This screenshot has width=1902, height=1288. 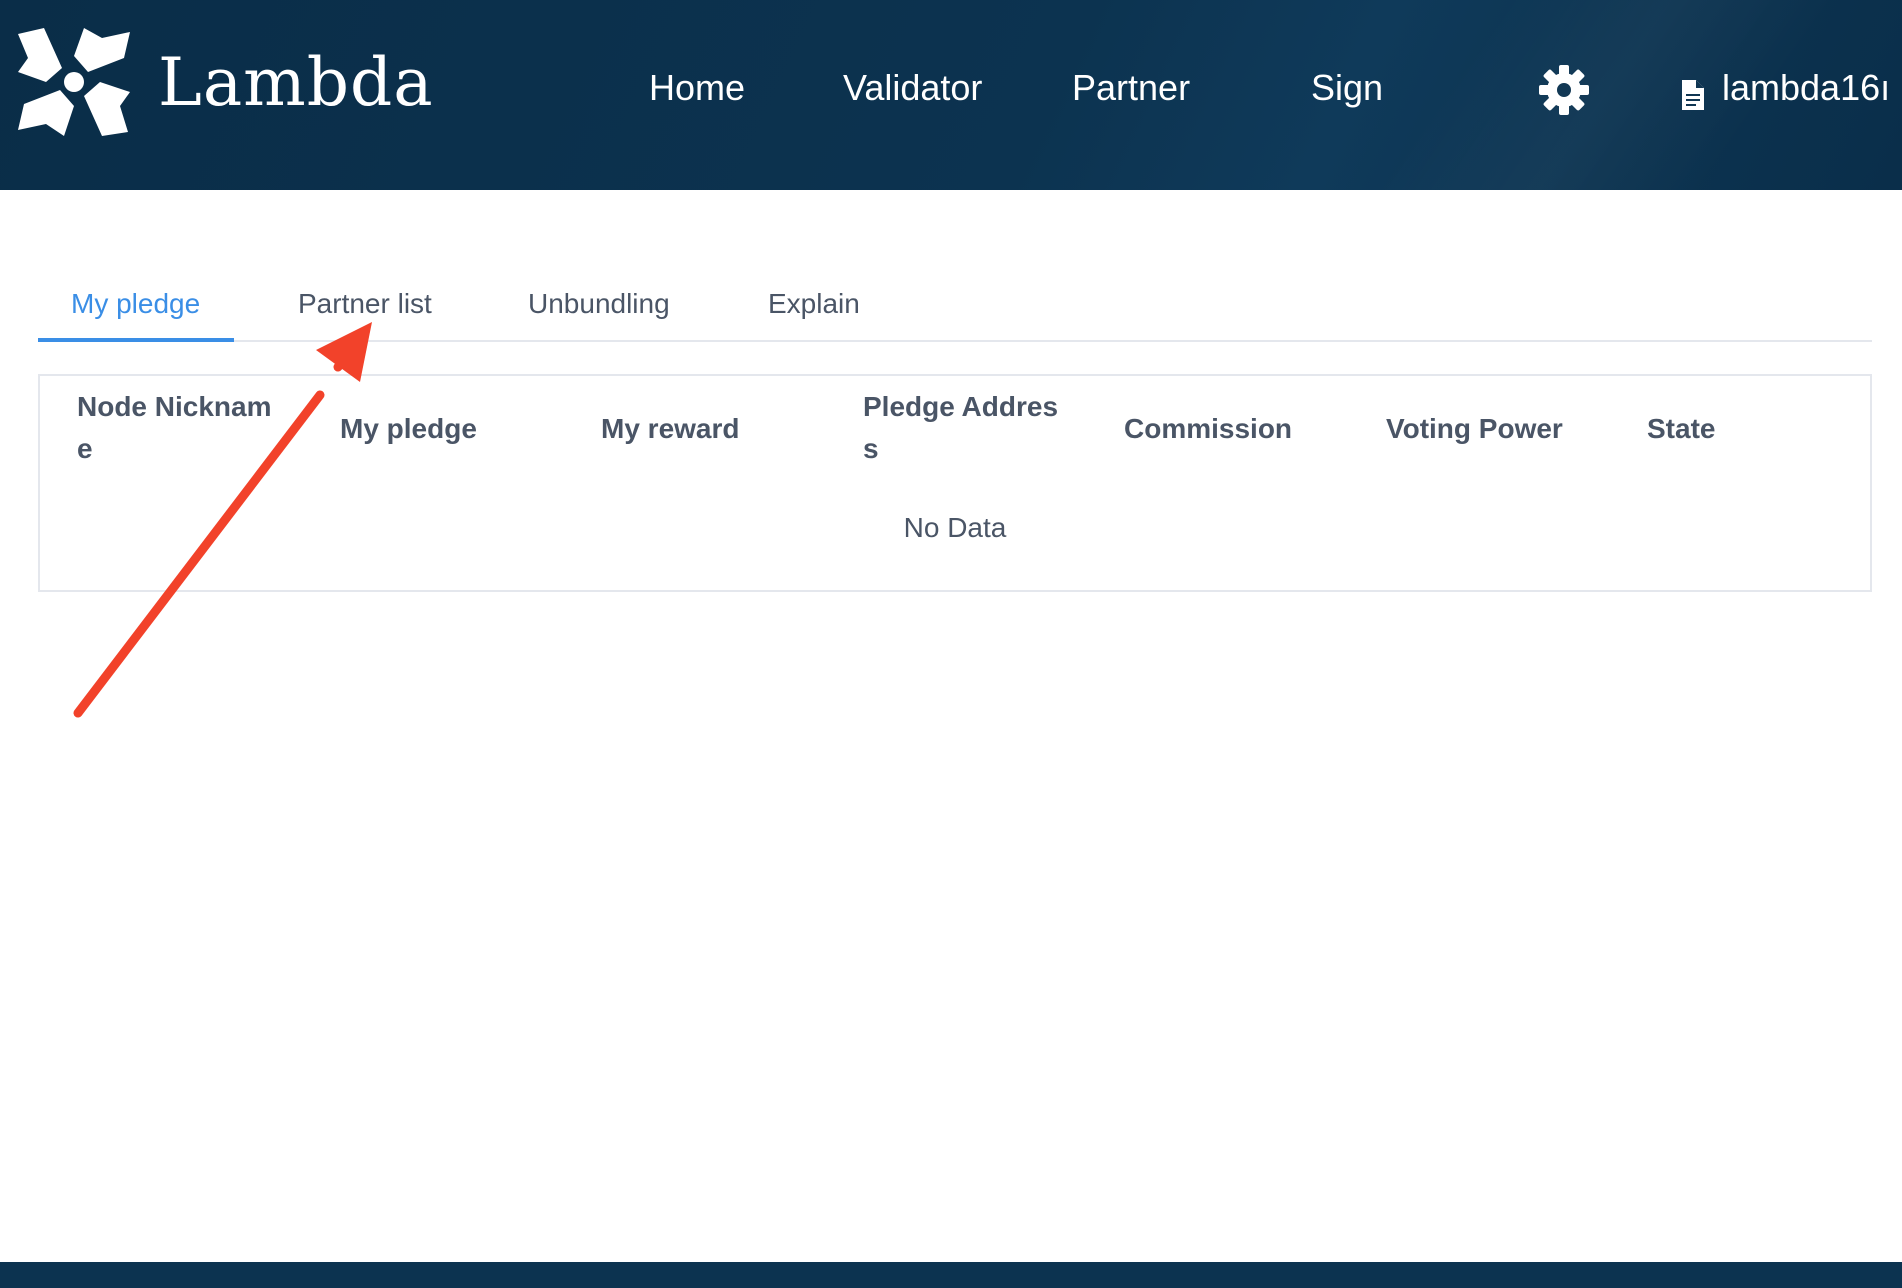 I want to click on nav-partner: Partner, so click(x=1131, y=88).